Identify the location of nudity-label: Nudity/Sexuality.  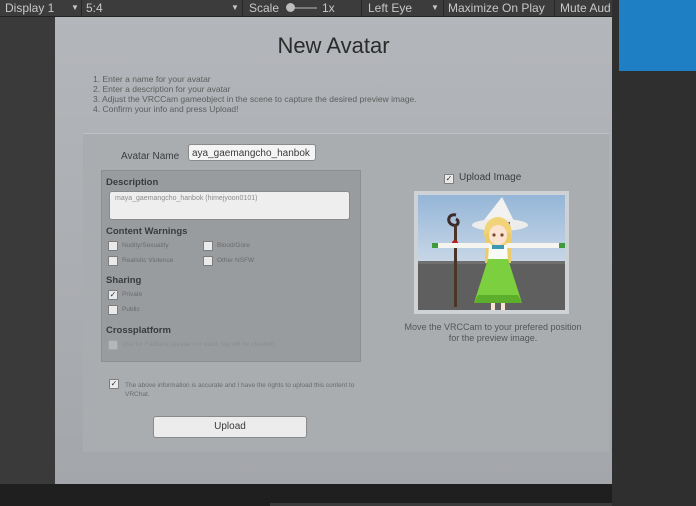
(145, 245).